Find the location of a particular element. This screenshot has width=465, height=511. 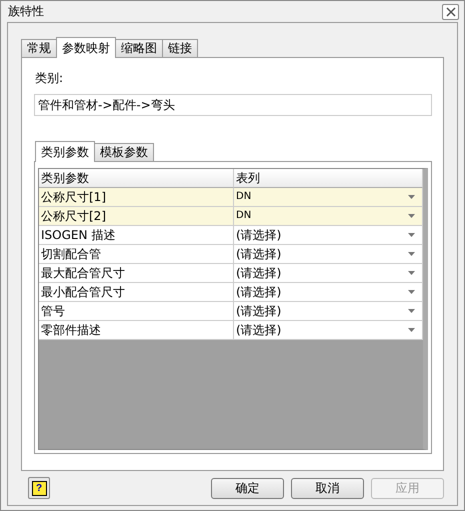

tab: 模板参数 is located at coordinates (124, 152).